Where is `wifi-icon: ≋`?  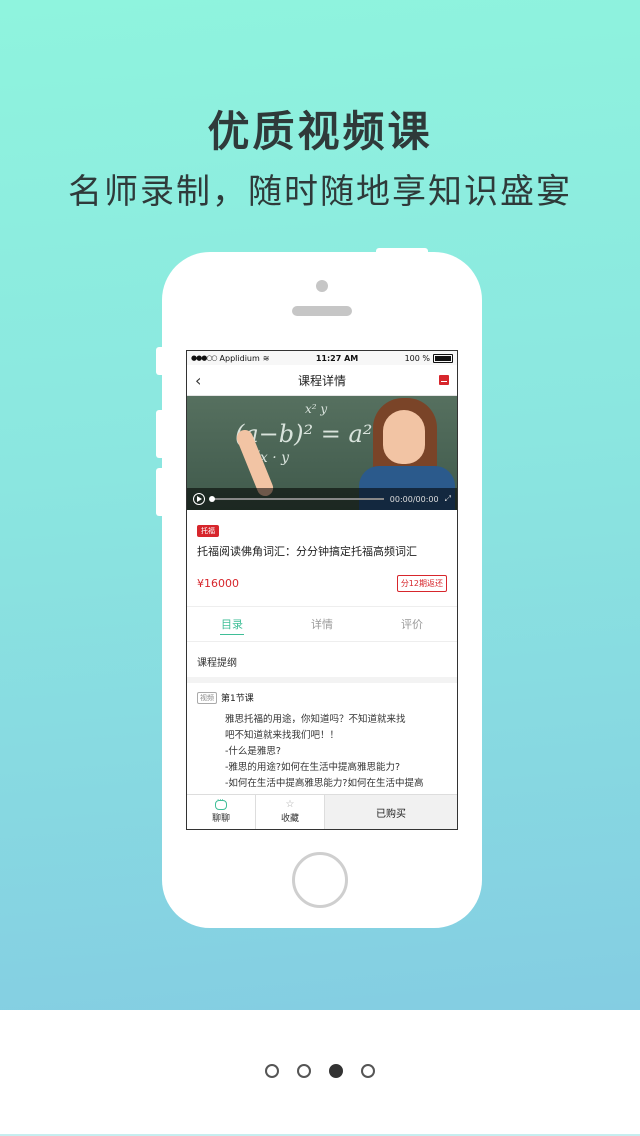 wifi-icon: ≋ is located at coordinates (266, 358).